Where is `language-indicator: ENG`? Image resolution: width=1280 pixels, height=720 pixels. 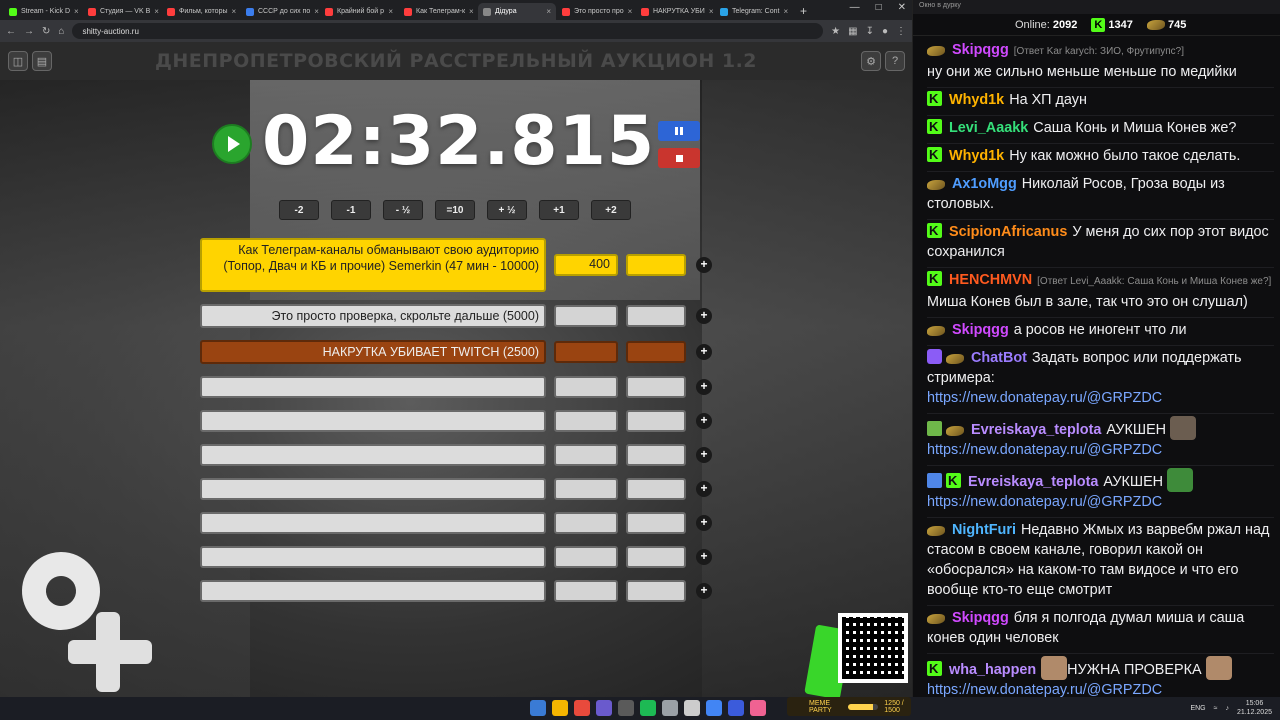 language-indicator: ENG is located at coordinates (1197, 708).